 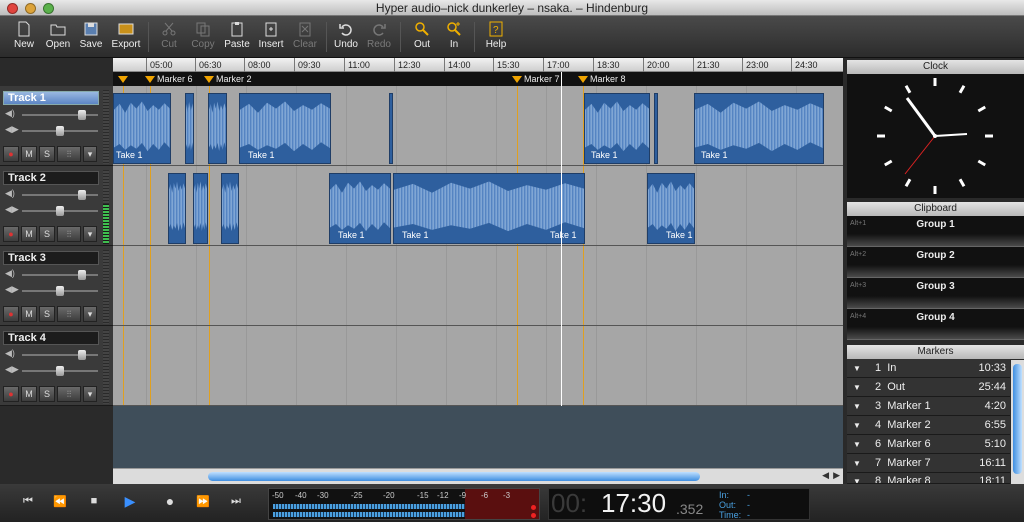 I want to click on track-1-lane: Take 1 Take 1 Take 1 Take 1, so click(x=478, y=126).